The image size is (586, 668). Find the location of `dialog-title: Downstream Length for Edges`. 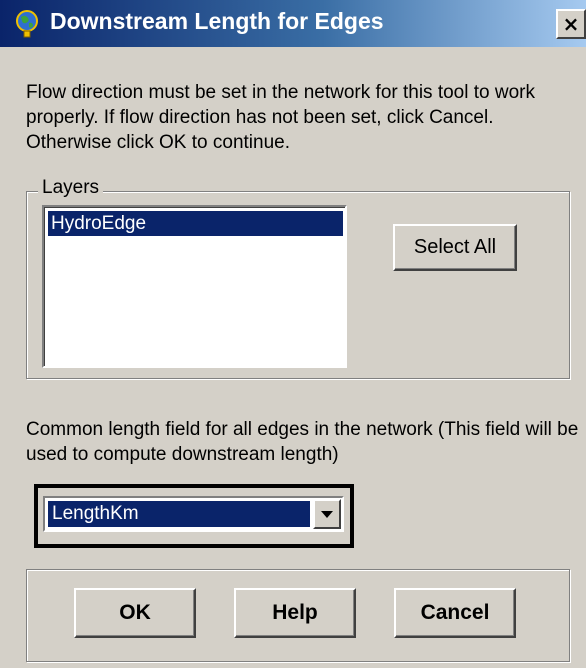

dialog-title: Downstream Length for Edges is located at coordinates (217, 21).